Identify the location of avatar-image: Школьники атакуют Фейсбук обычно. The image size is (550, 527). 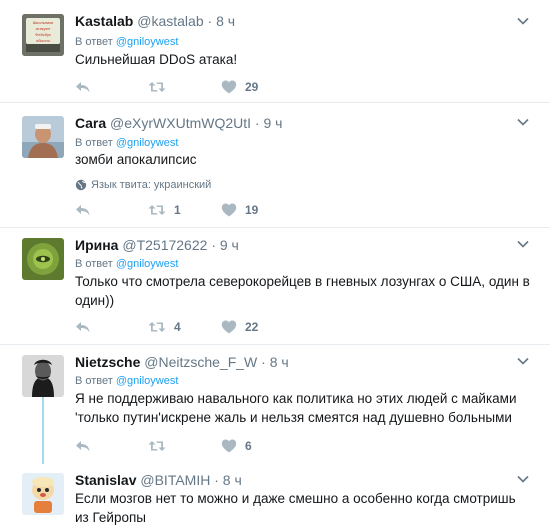
(43, 35).